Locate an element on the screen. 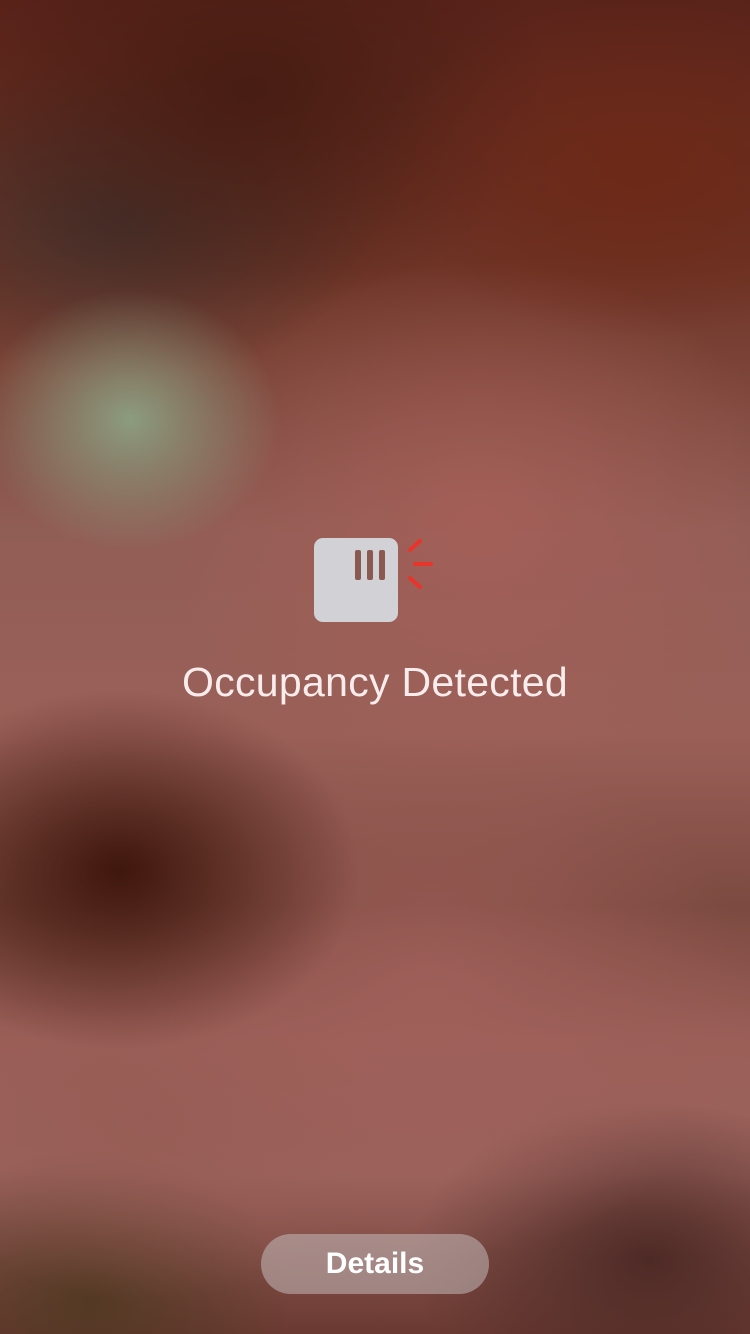  details-button: Details is located at coordinates (375, 1264).